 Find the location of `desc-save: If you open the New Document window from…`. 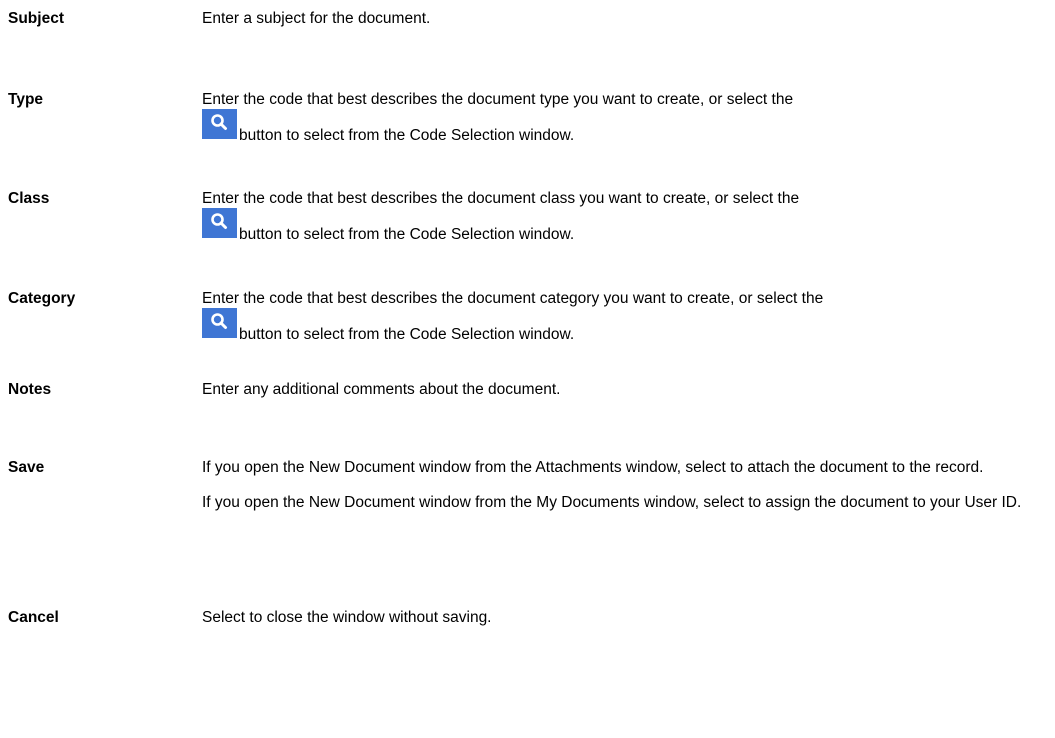

desc-save: If you open the New Document window from… is located at coordinates (612, 485).